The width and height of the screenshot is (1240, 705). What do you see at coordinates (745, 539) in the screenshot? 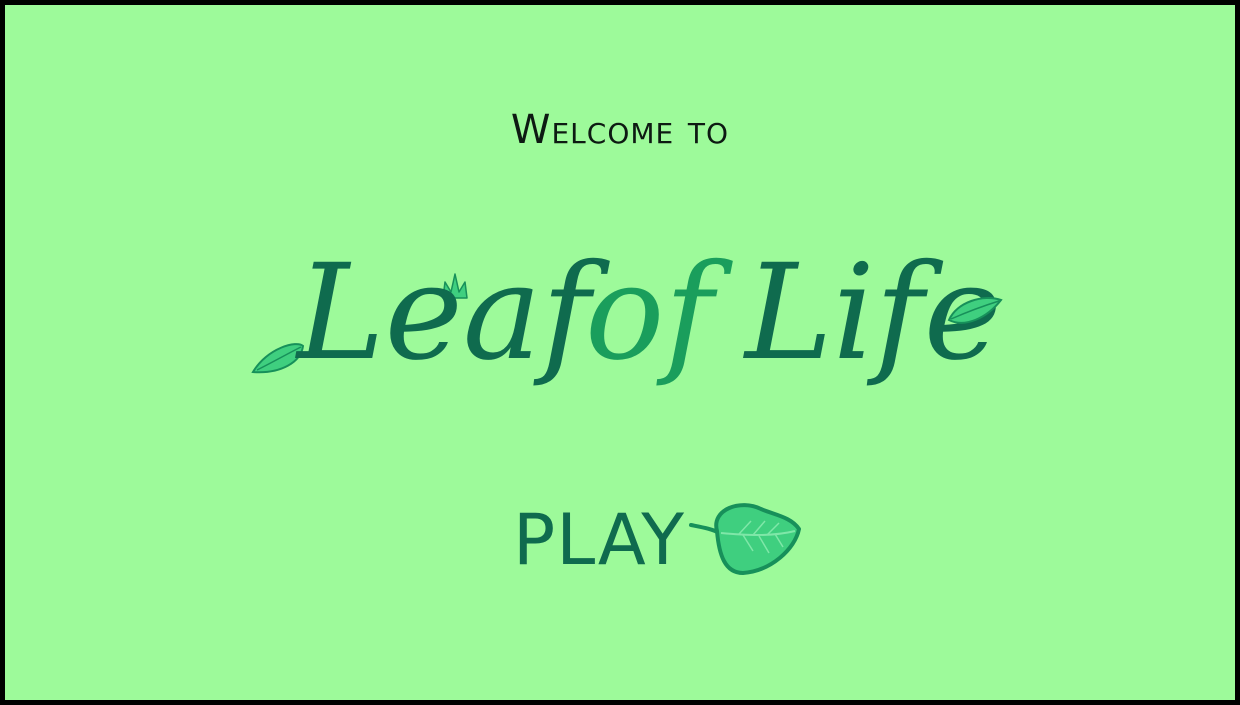
I see `play-leaf-icon` at bounding box center [745, 539].